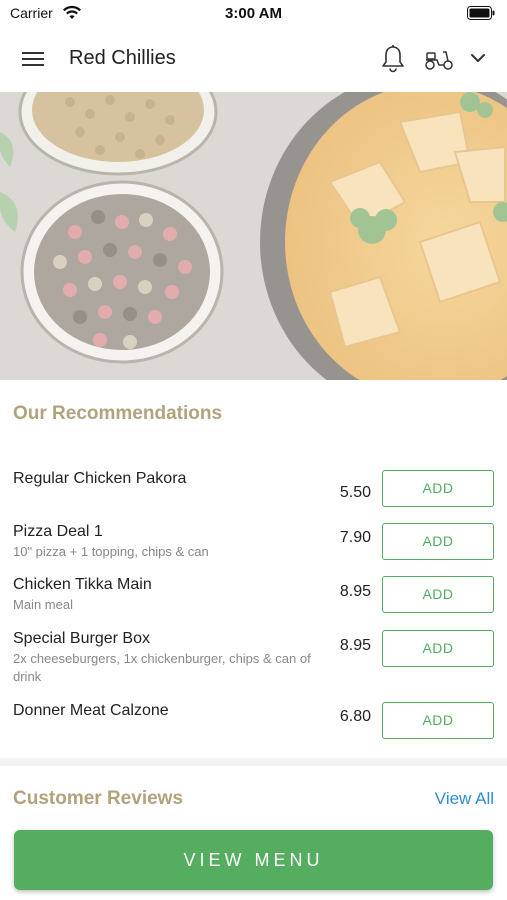  Describe the element at coordinates (439, 59) in the screenshot. I see `scooter-icon` at that location.